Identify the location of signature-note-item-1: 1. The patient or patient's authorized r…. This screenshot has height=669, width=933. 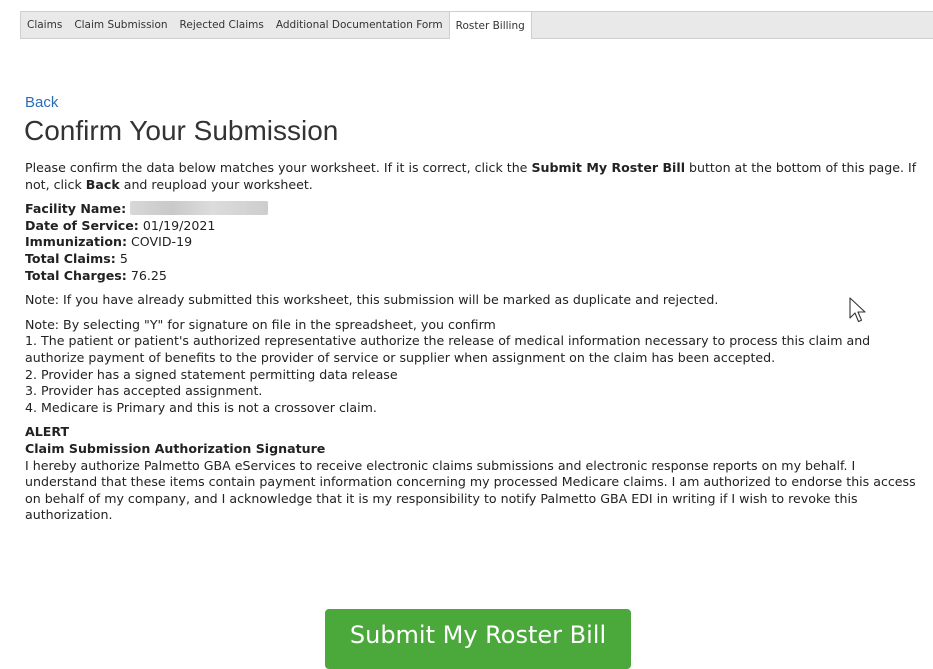
(448, 349).